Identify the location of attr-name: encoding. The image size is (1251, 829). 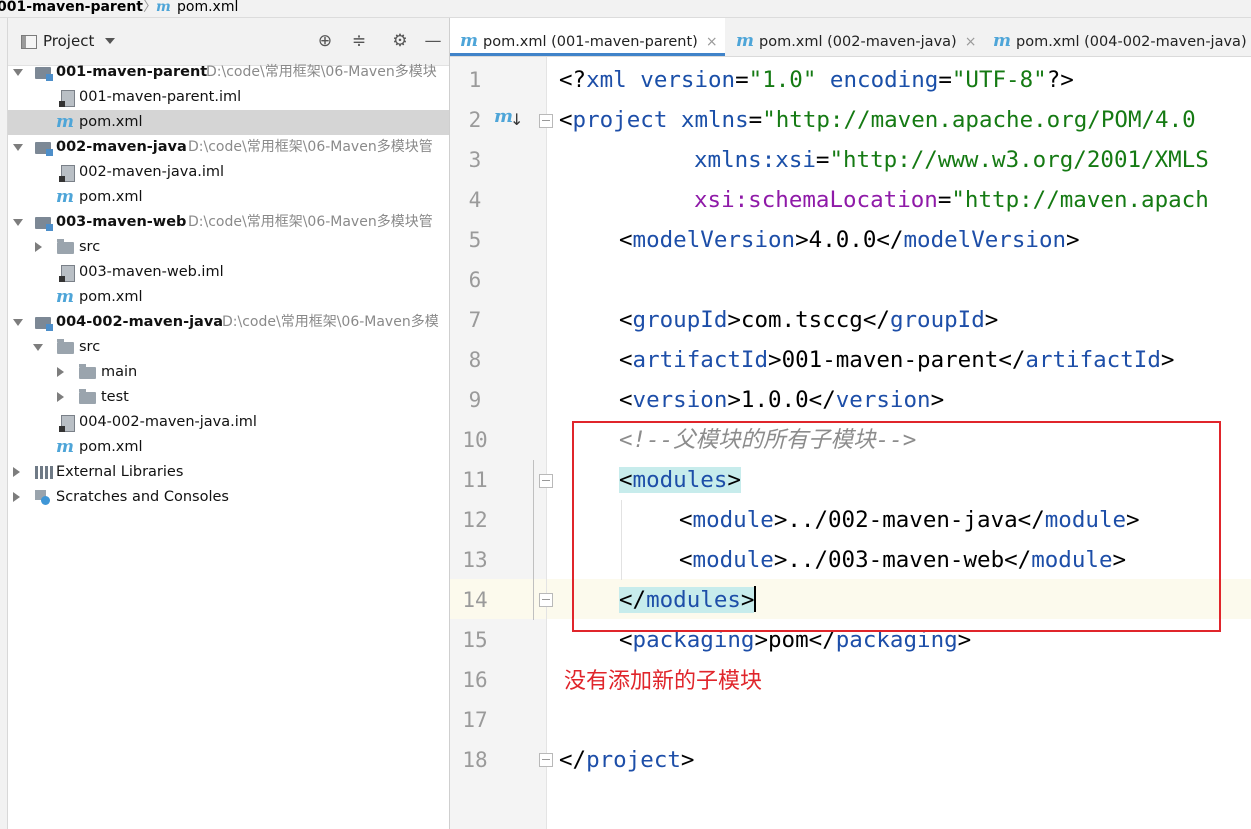
(877, 80).